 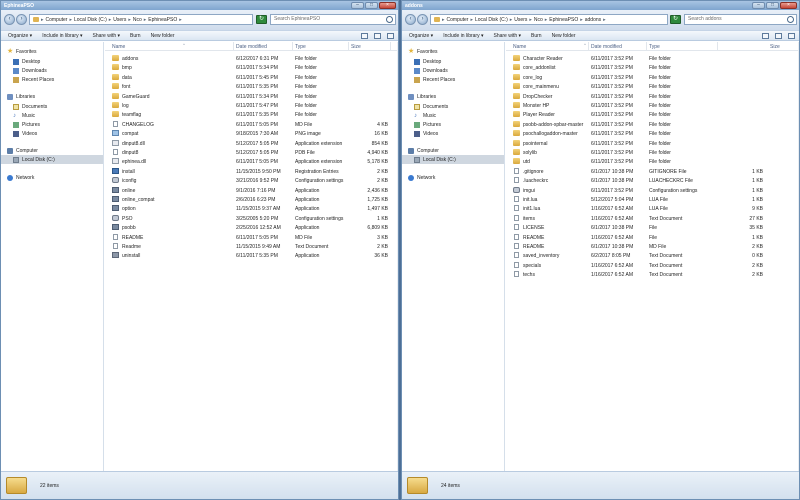 What do you see at coordinates (775, 47) in the screenshot?
I see `column-size: Size` at bounding box center [775, 47].